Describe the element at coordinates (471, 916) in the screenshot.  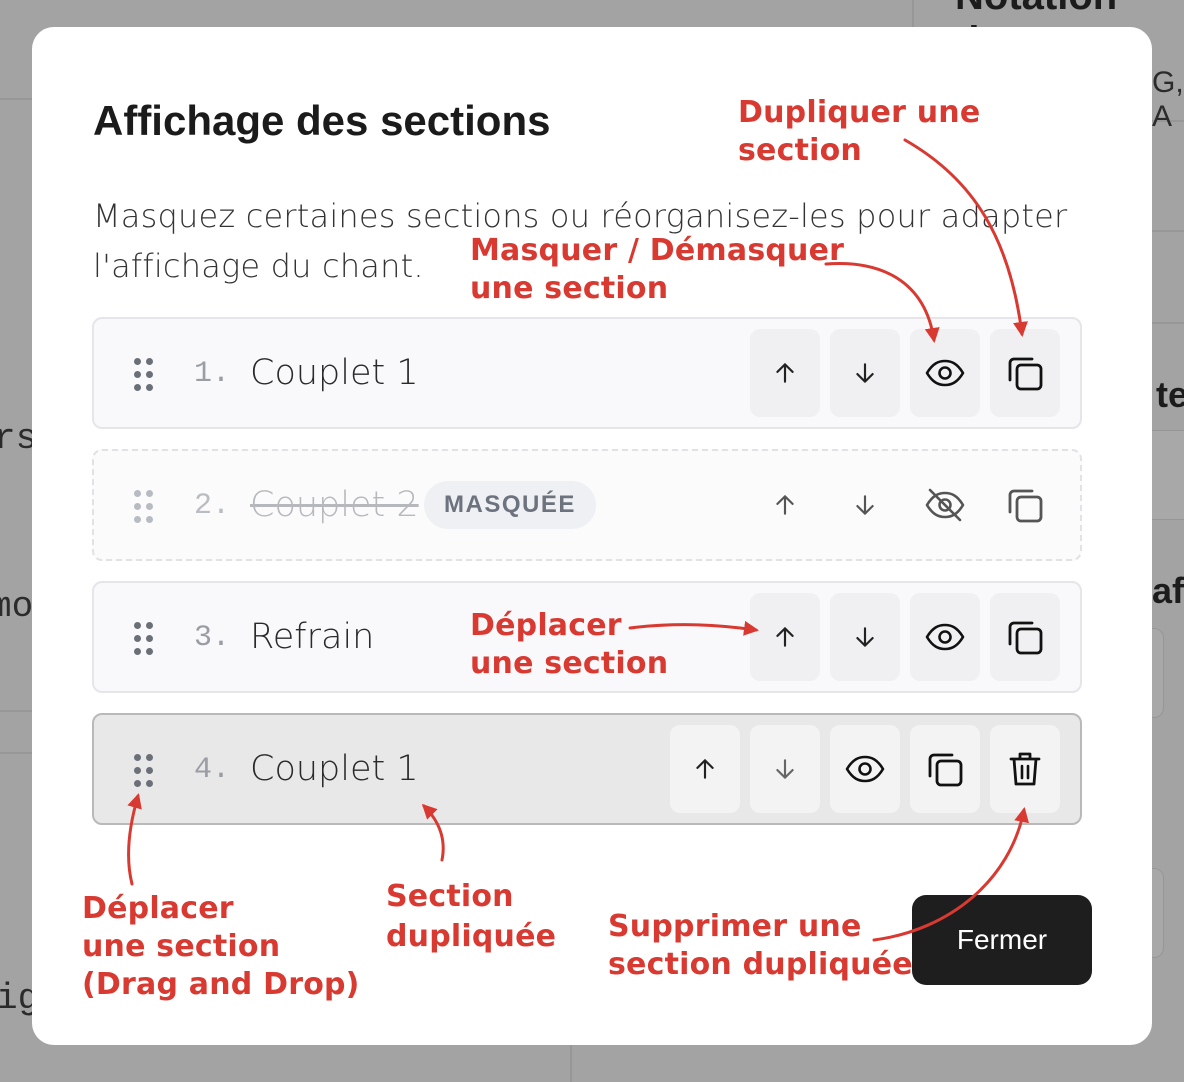
I see `annotation-duplicated-section: Section dupliquée` at that location.